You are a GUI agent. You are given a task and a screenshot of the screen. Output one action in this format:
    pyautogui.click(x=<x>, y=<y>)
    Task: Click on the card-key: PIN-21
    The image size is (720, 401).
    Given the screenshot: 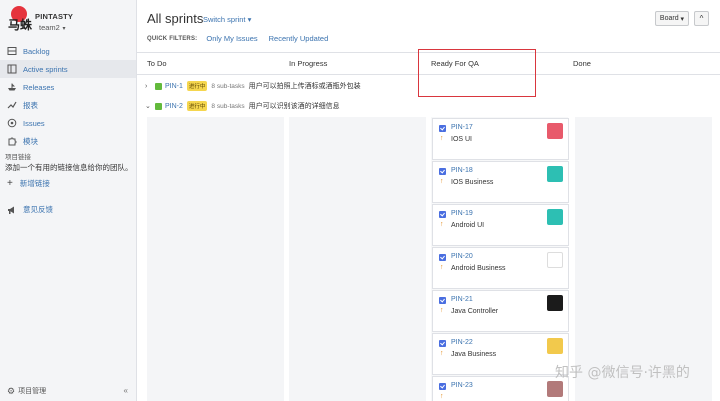 What is the action you would take?
    pyautogui.click(x=462, y=299)
    